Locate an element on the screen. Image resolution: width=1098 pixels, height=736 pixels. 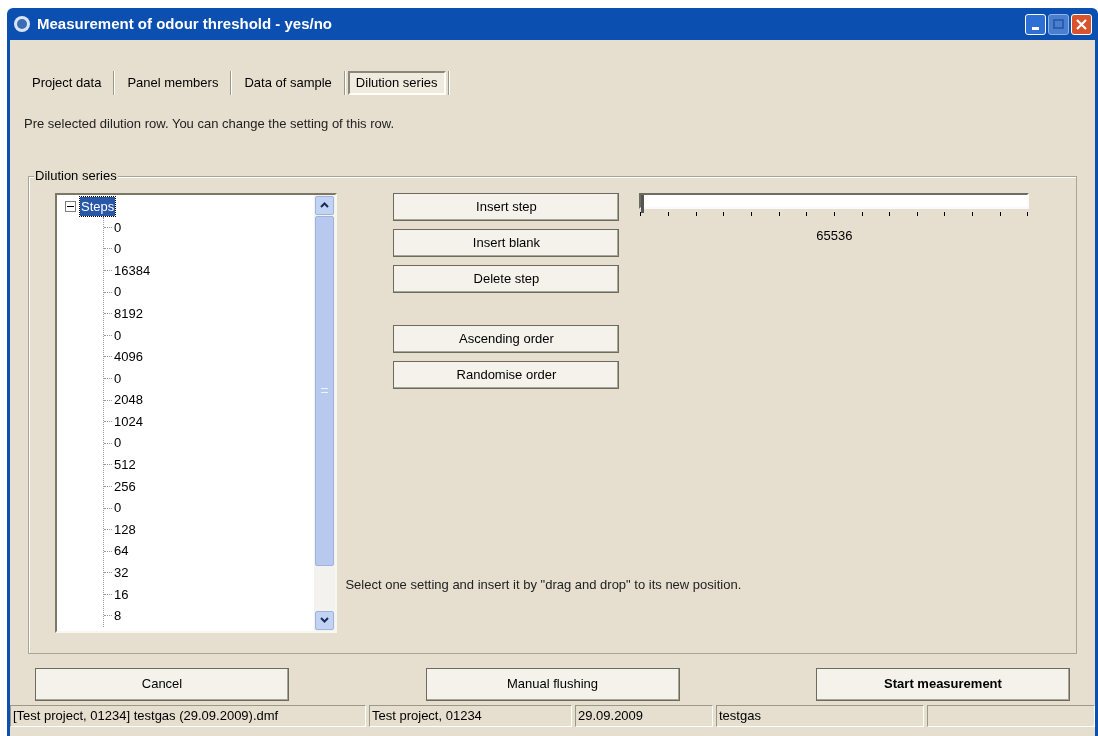
tree-item: 1024 is located at coordinates (128, 421).